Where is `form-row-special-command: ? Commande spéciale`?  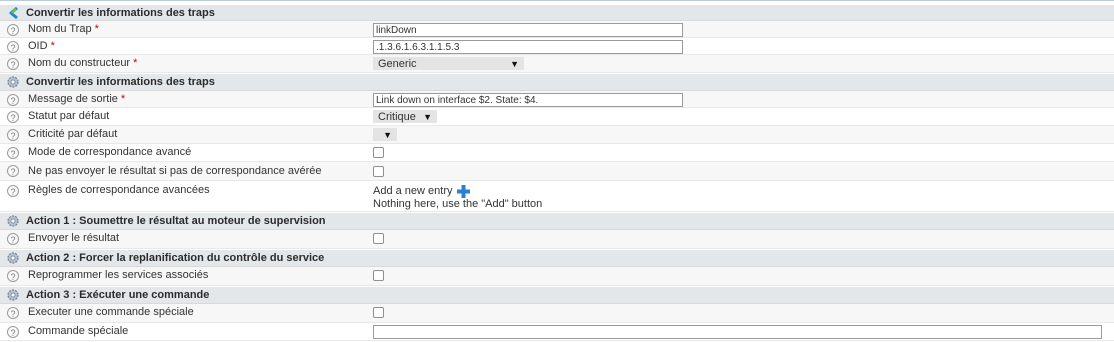
form-row-special-command: ? Commande spéciale is located at coordinates (557, 332).